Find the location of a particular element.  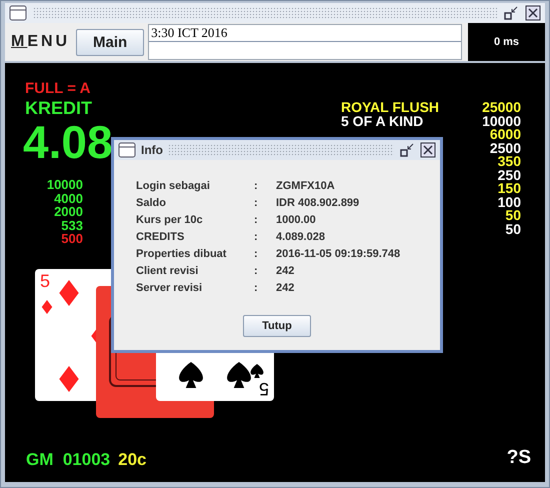

hand-name: 5 OF A KIND is located at coordinates (382, 121).